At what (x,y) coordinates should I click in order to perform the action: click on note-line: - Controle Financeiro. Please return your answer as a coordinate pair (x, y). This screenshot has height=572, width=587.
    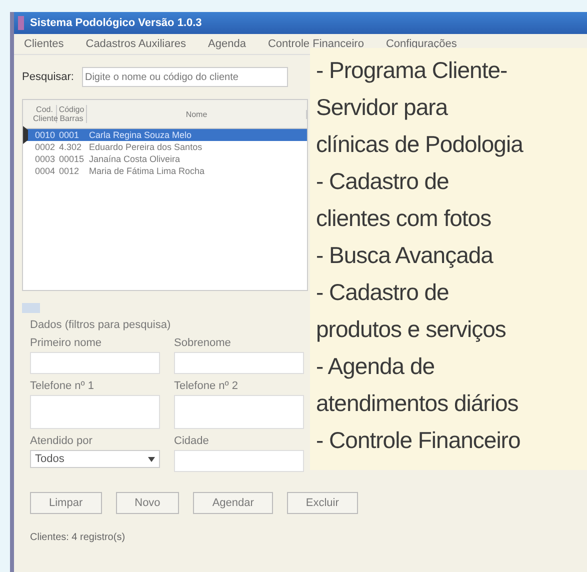
    Looking at the image, I should click on (419, 440).